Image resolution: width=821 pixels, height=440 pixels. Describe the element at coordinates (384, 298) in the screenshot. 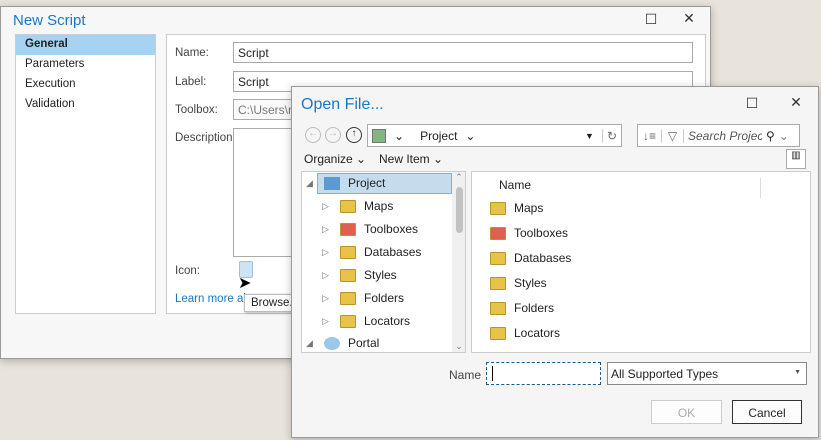

I see `tree-label: Folders` at that location.